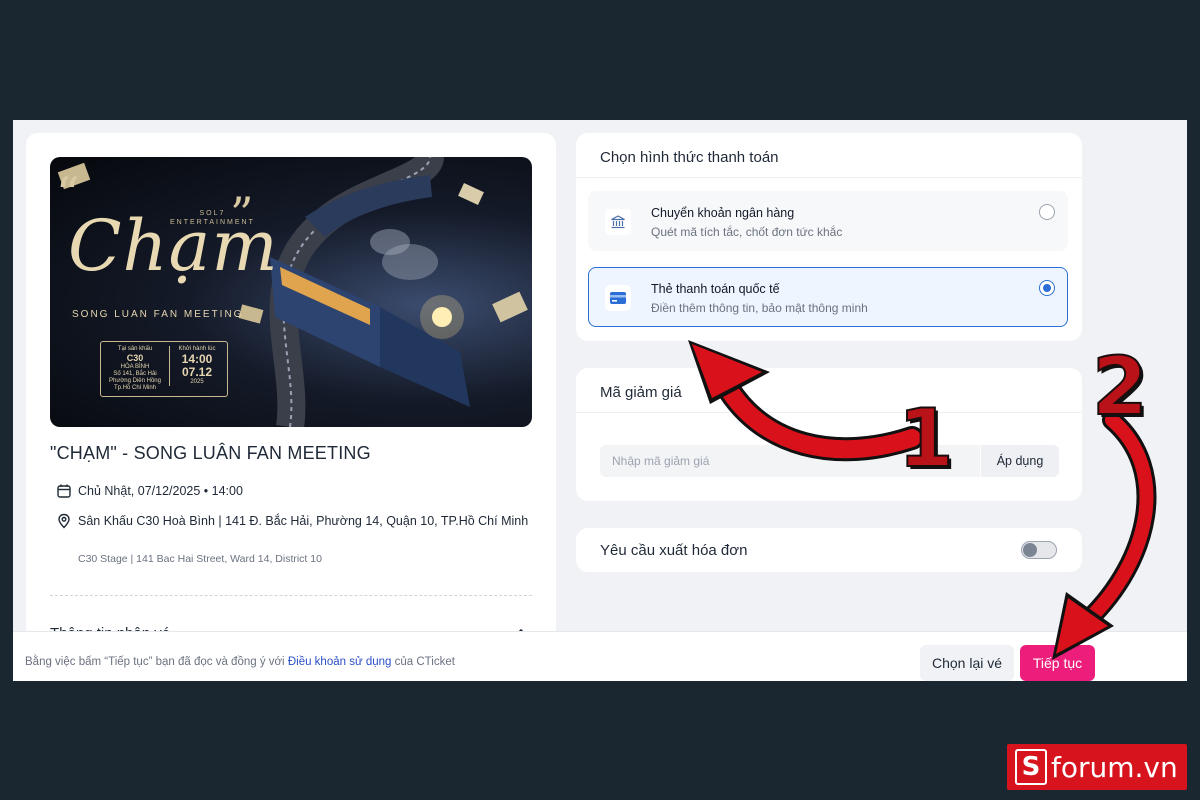  I want to click on location-pin-icon, so click(64, 521).